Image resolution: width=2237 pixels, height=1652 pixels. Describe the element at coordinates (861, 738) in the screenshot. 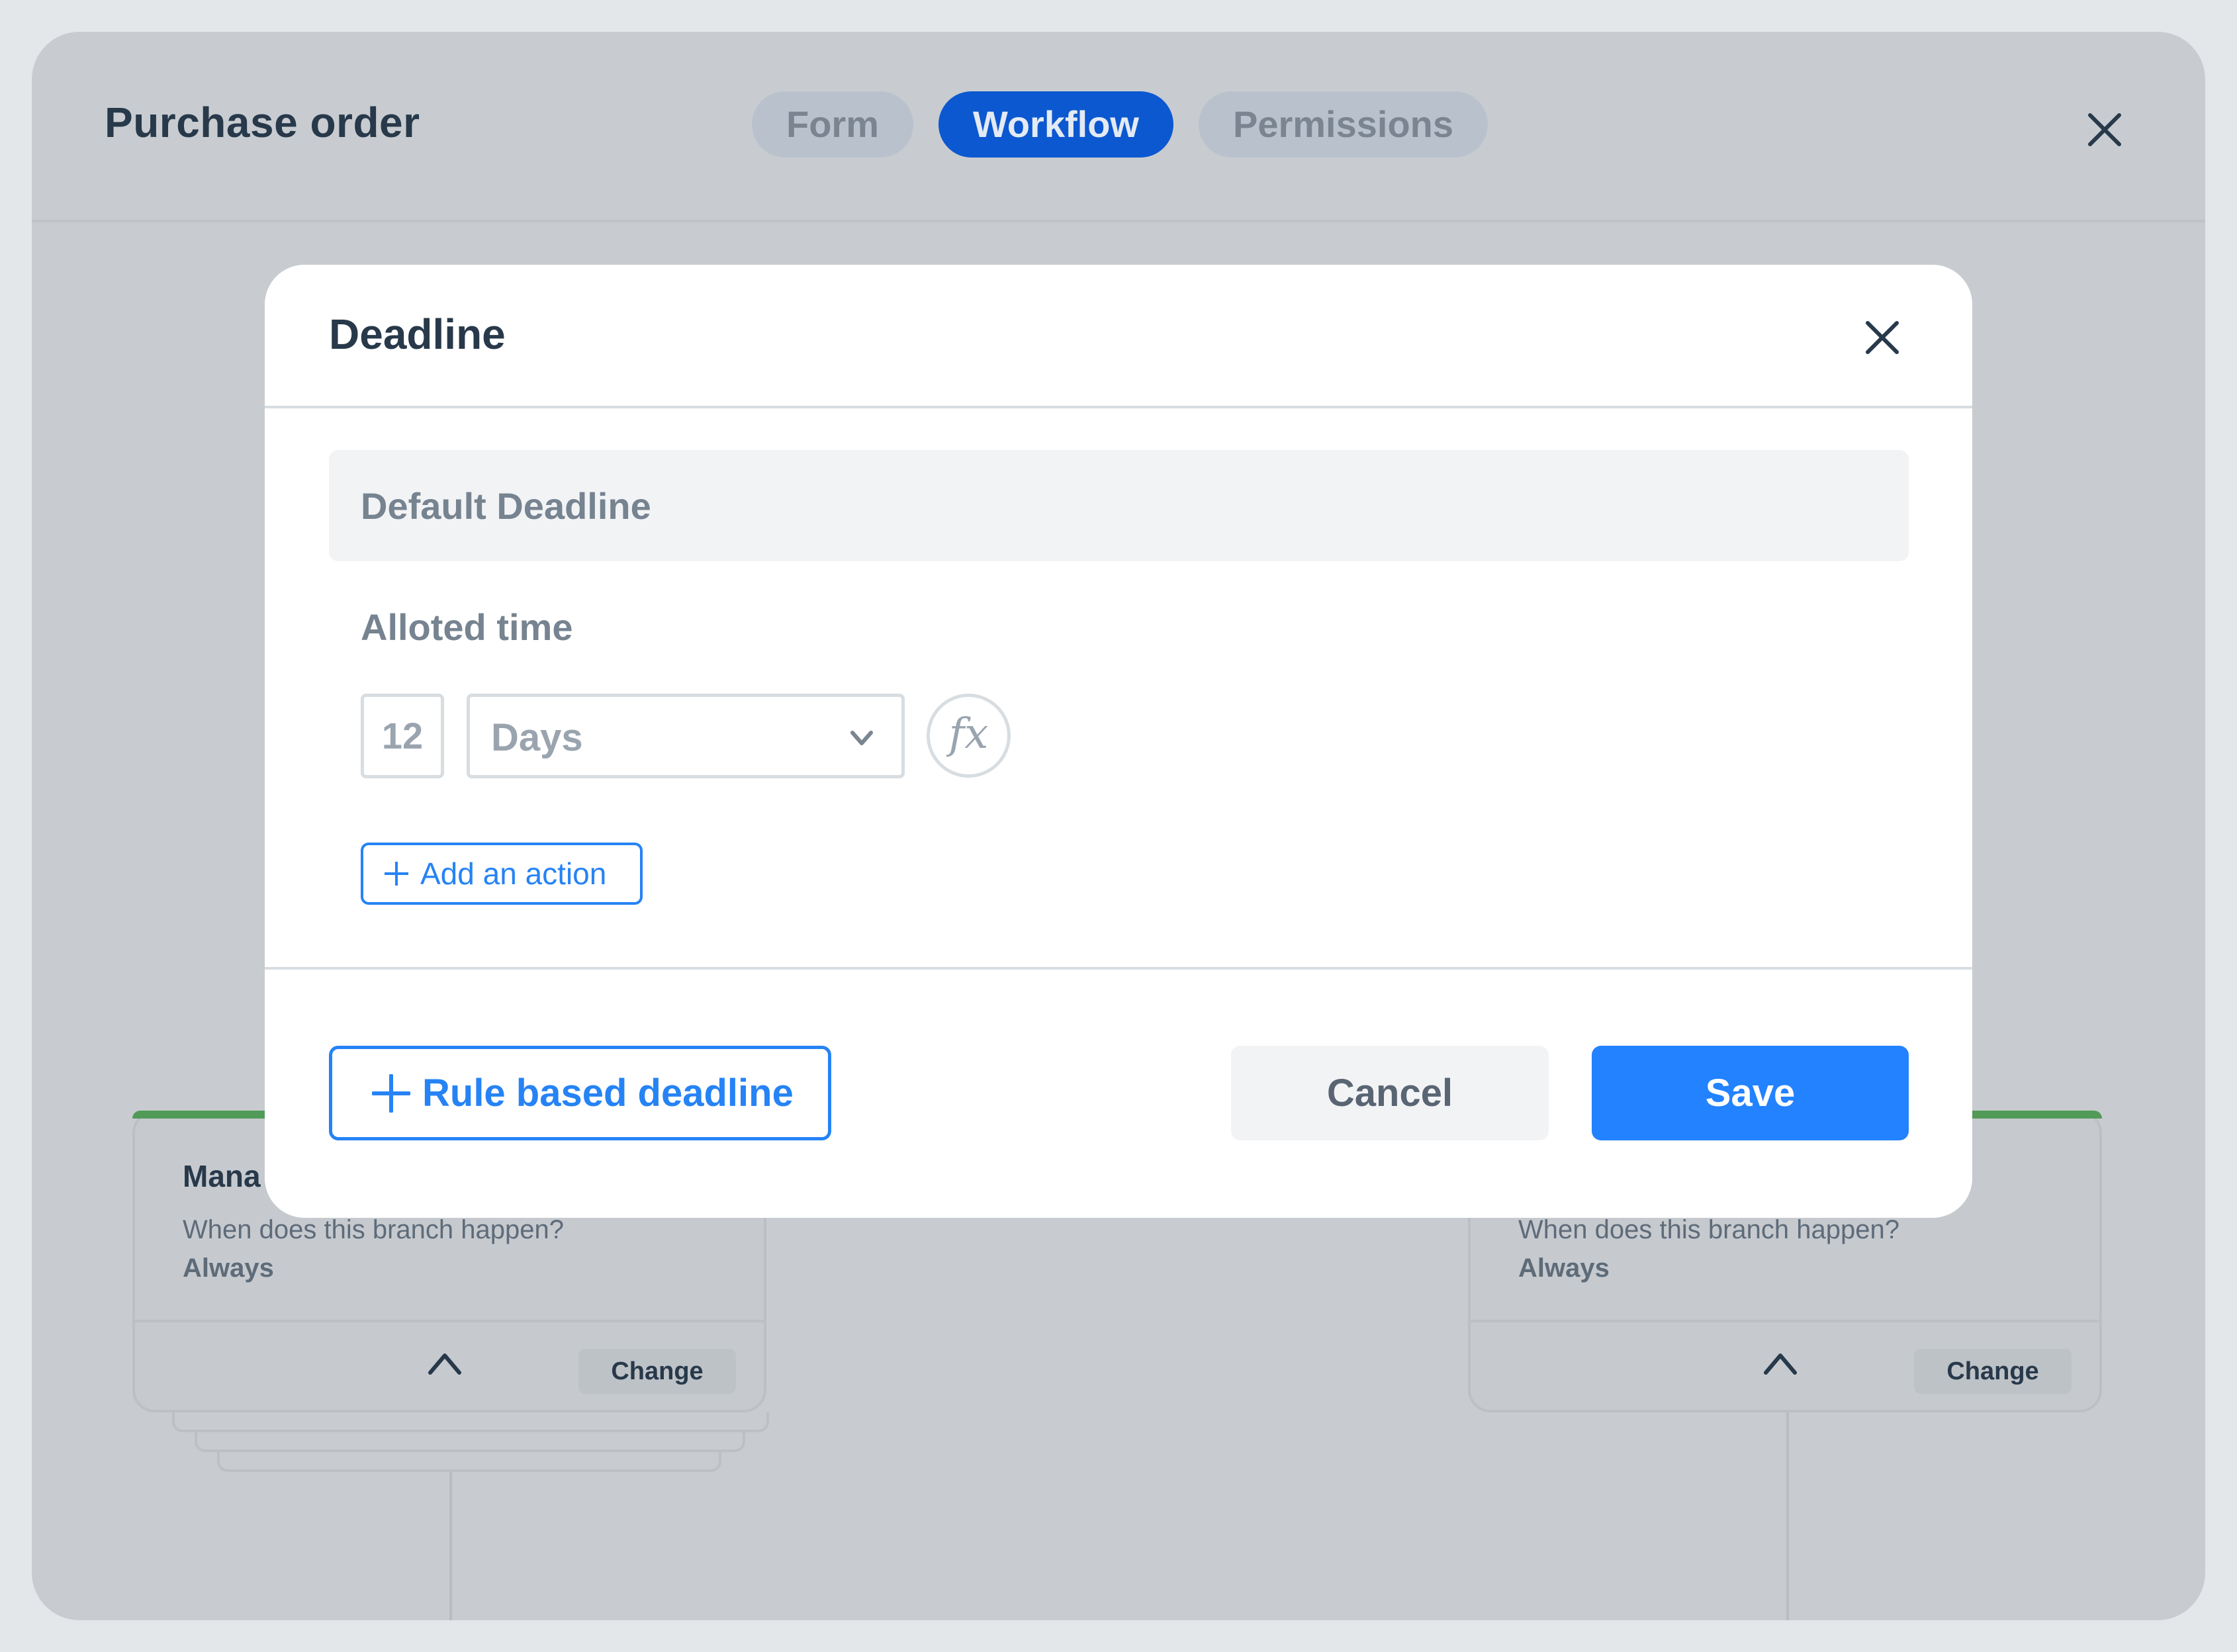

I see `chevron-down-icon` at that location.